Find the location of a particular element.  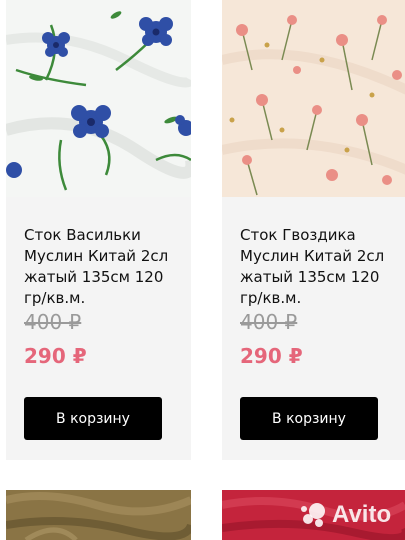

avito-watermark: Avito is located at coordinates (345, 515).